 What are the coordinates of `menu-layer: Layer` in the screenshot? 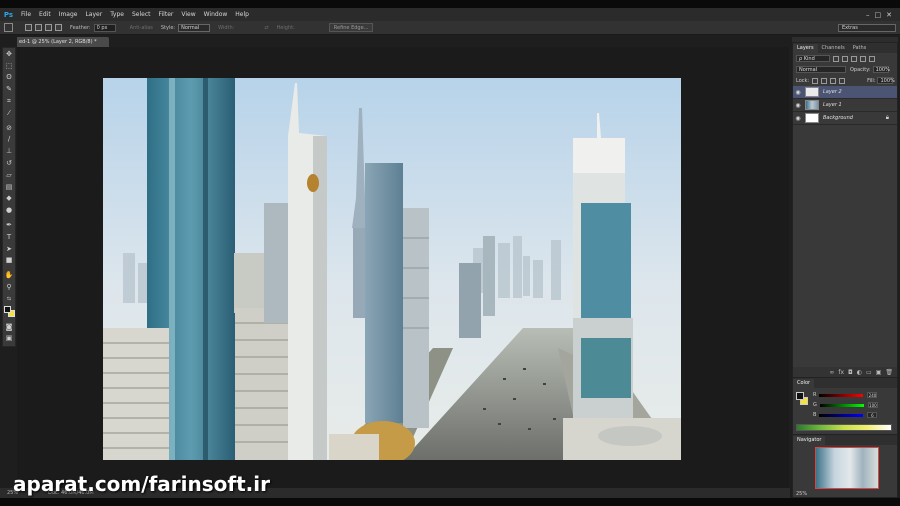 It's located at (93, 14).